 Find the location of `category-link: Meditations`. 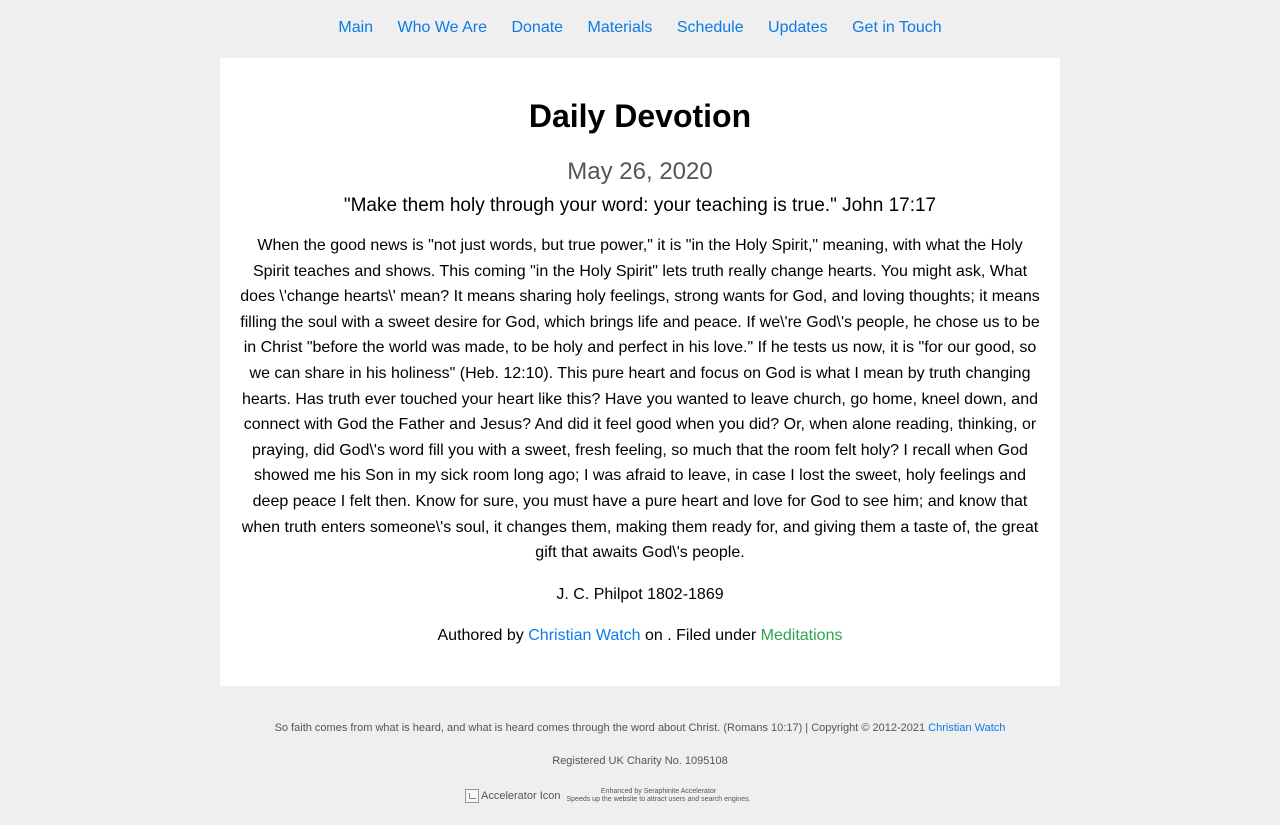

category-link: Meditations is located at coordinates (802, 635).